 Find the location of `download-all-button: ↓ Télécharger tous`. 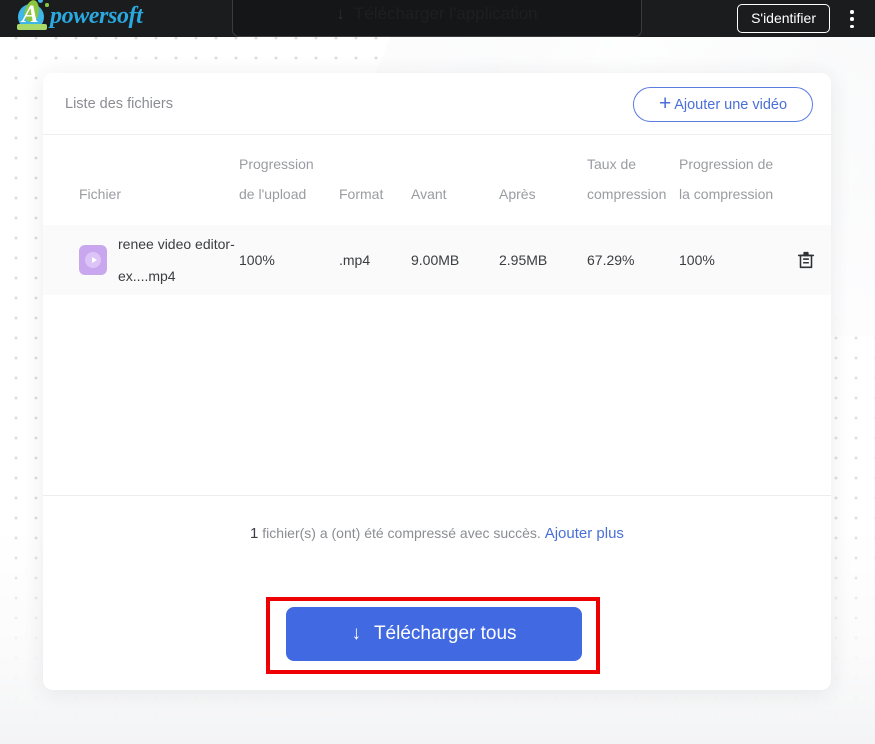

download-all-button: ↓ Télécharger tous is located at coordinates (434, 634).